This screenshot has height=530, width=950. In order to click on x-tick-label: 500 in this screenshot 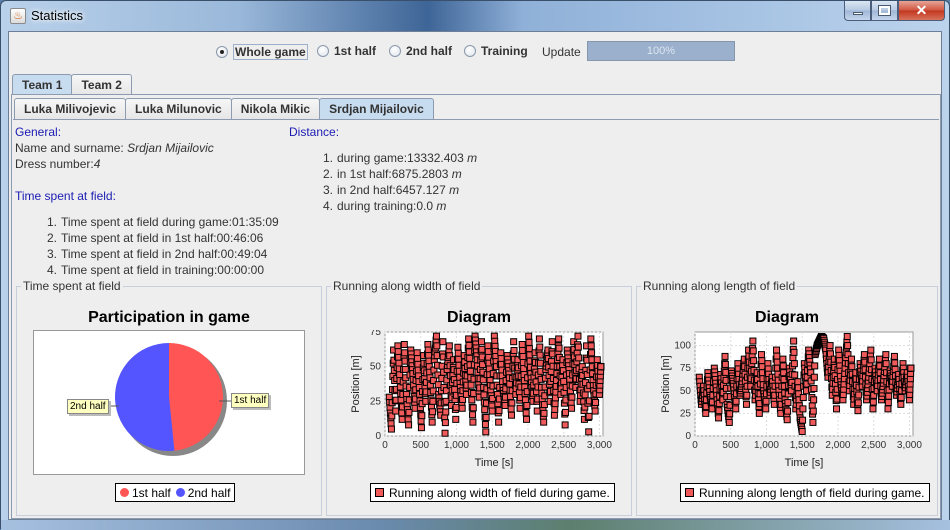, I will do `click(420, 445)`.